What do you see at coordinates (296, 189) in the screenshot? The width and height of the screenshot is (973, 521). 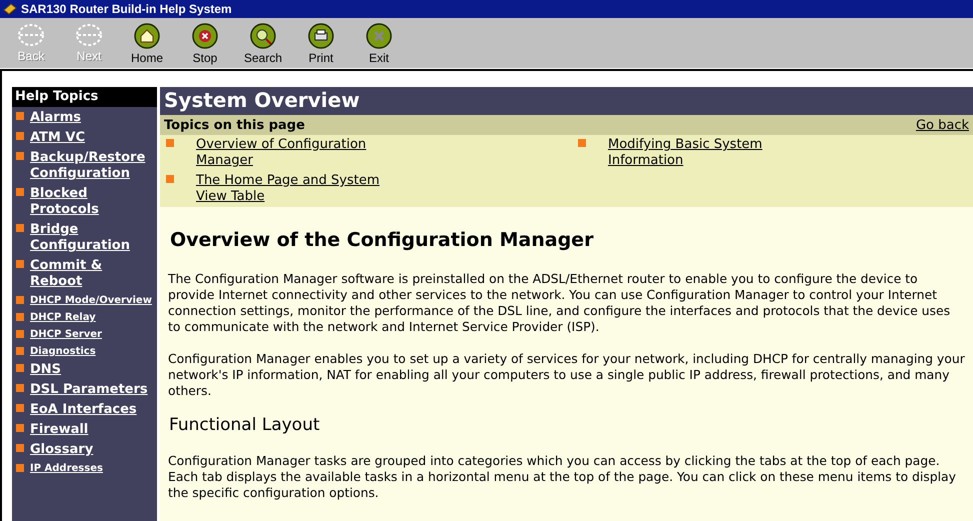 I see `topic-link: The Home Page and System View Table` at bounding box center [296, 189].